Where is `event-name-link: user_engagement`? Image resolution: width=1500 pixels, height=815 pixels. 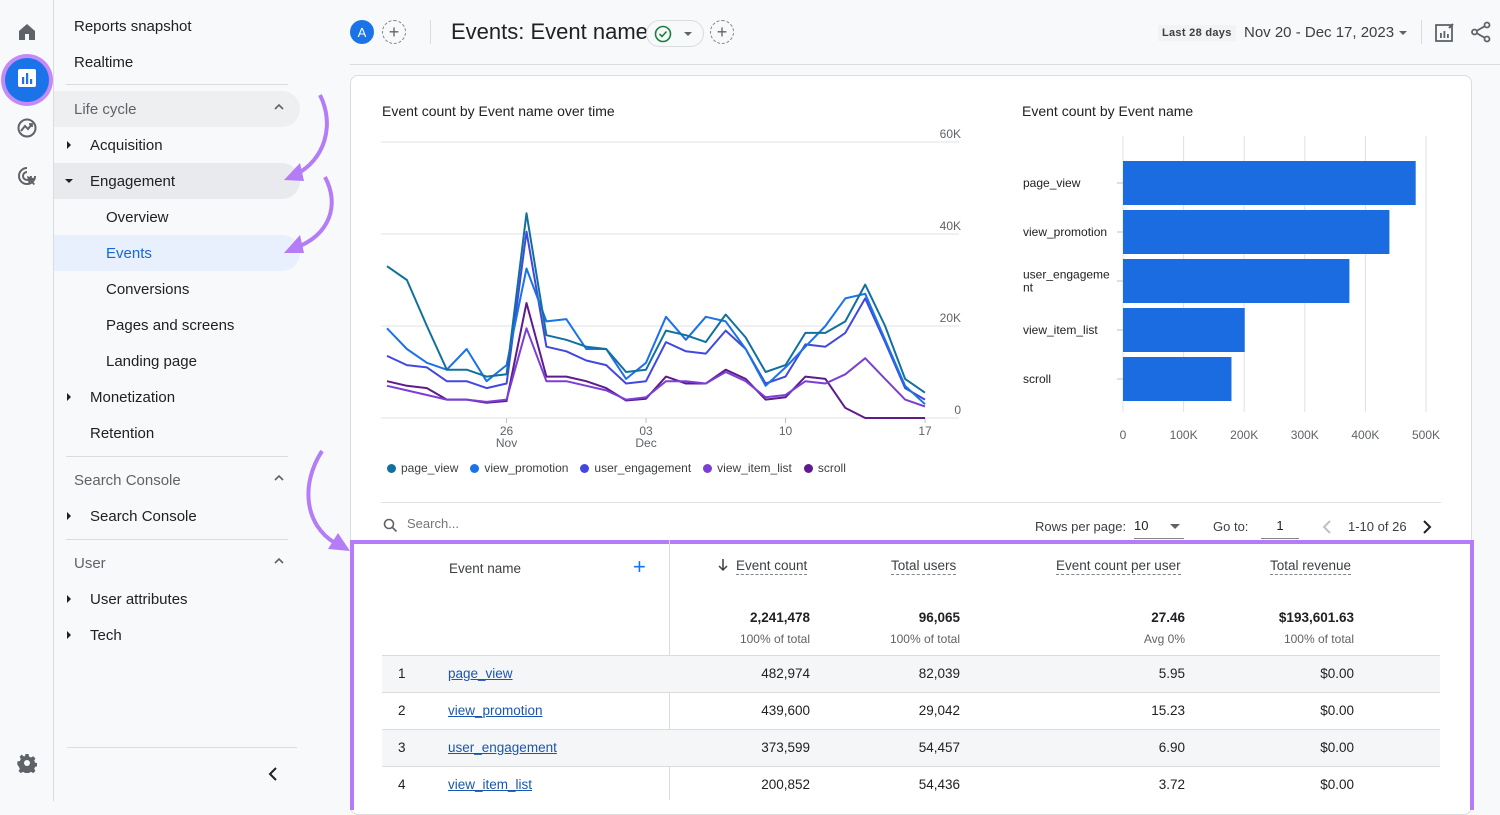 event-name-link: user_engagement is located at coordinates (502, 747).